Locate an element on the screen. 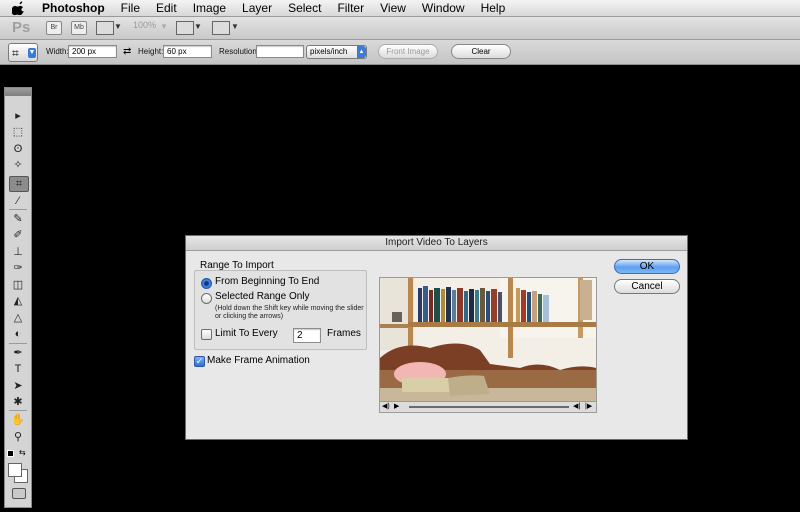 The image size is (800, 512). limit-label: Limit To Every is located at coordinates (246, 333).